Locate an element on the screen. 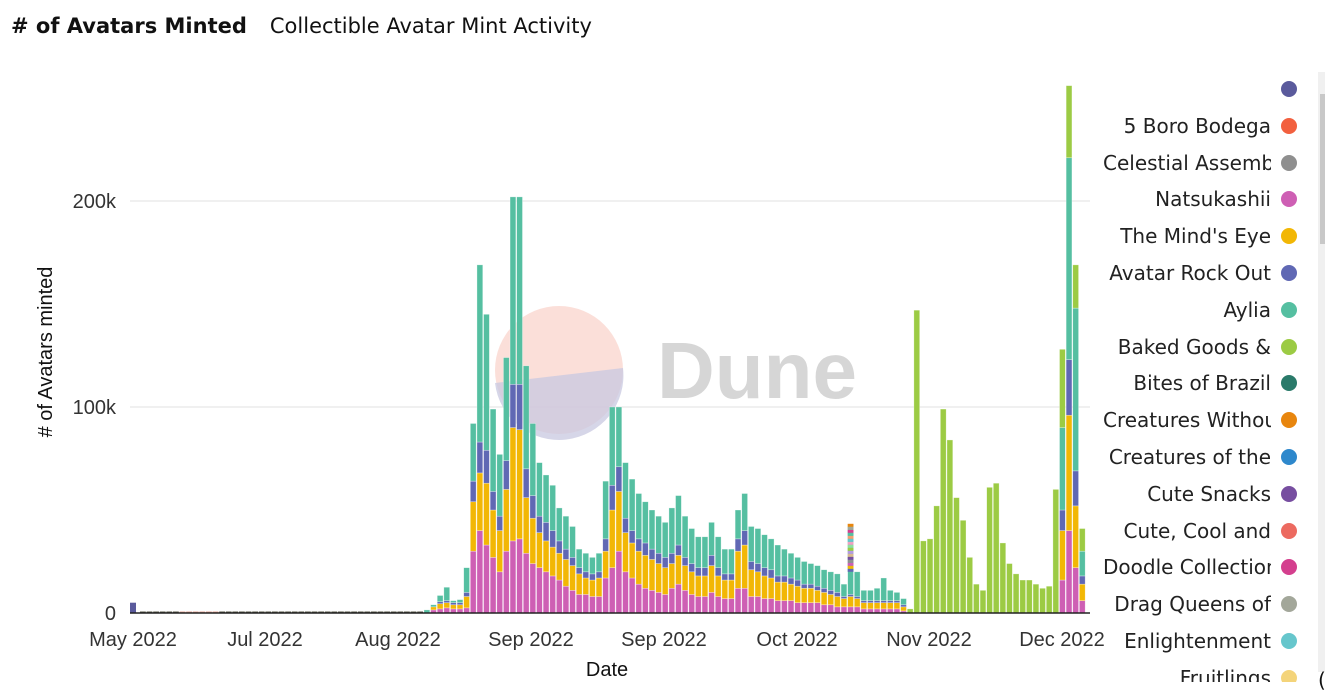 The width and height of the screenshot is (1325, 697). legend-item is located at coordinates (1284, 89).